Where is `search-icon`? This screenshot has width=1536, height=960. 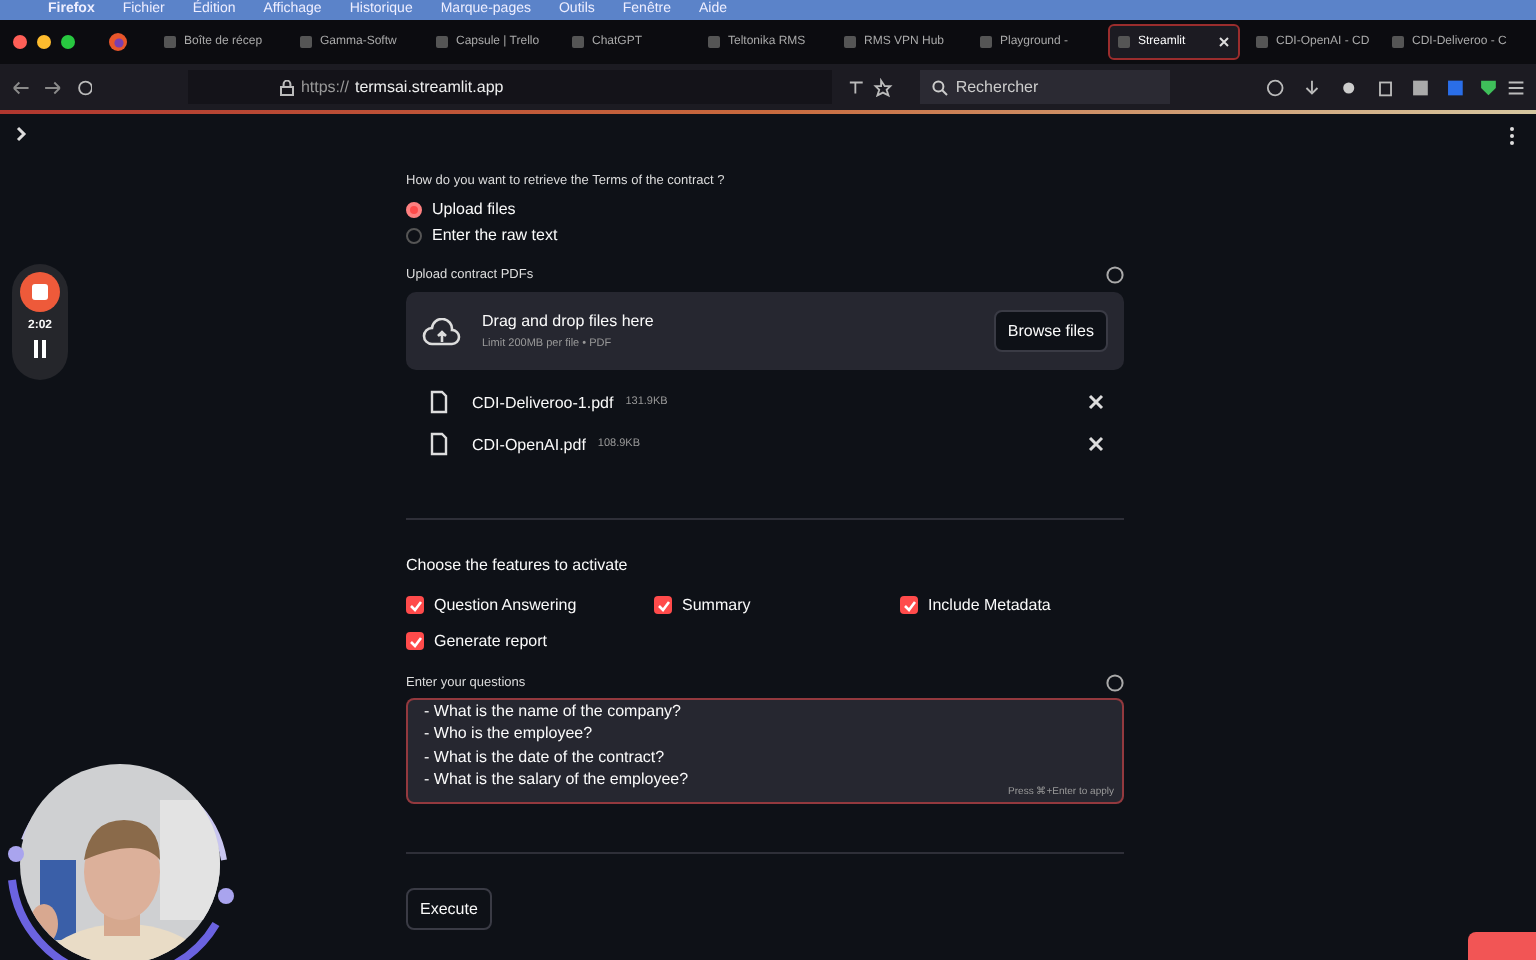
search-icon is located at coordinates (939, 87).